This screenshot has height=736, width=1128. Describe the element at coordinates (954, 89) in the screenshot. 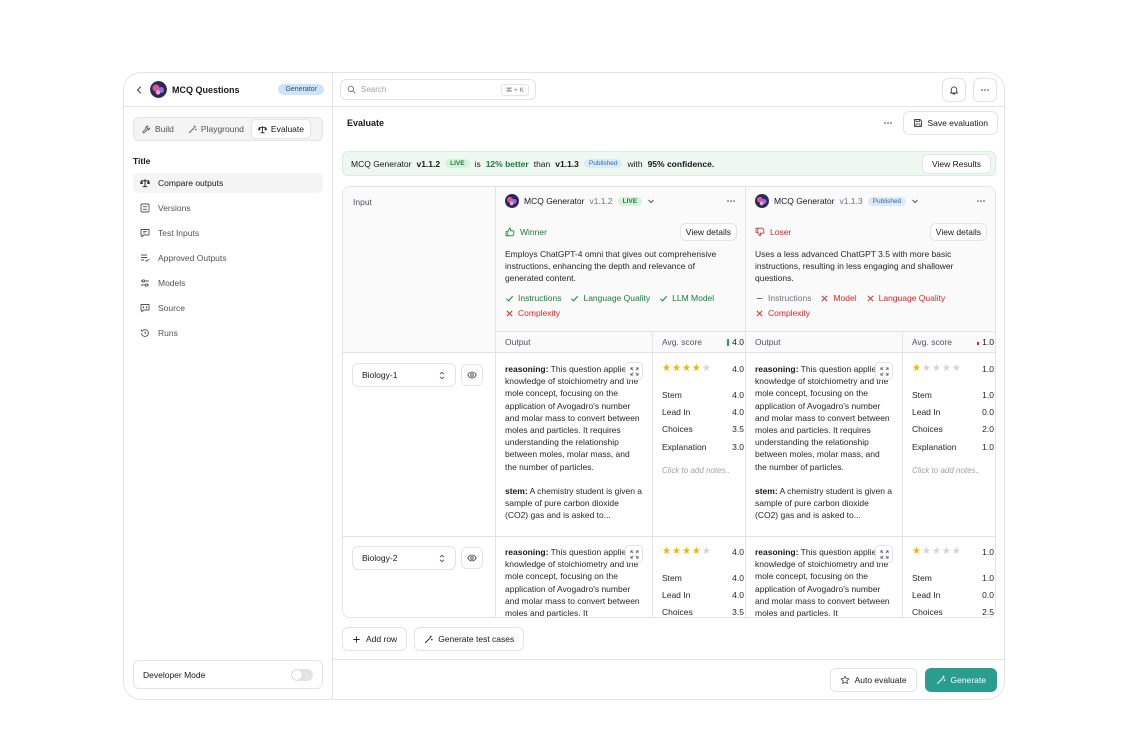

I see `notifications-button` at that location.